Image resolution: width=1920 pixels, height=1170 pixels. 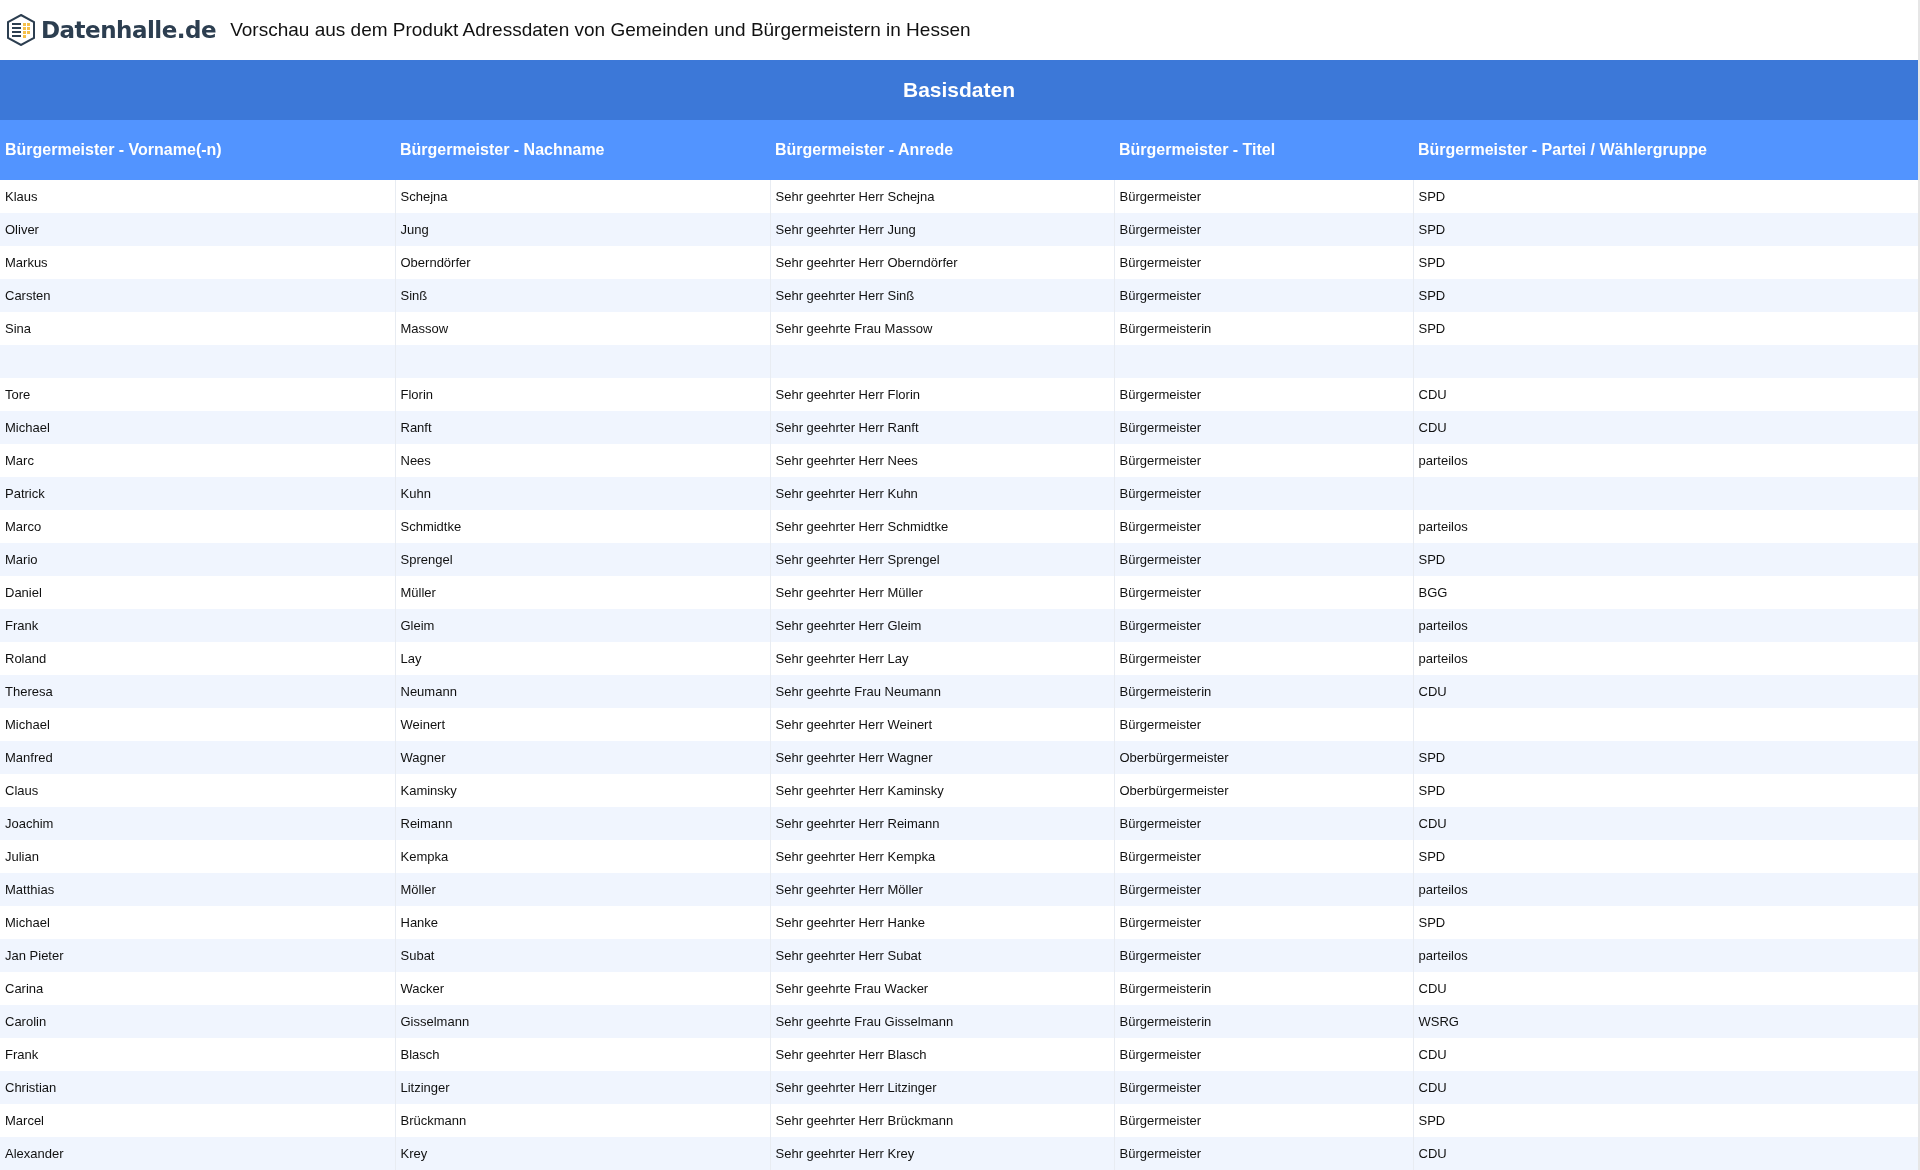 What do you see at coordinates (1665, 150) in the screenshot?
I see `column-header: Bürgermeister - Partei / Wählergruppe` at bounding box center [1665, 150].